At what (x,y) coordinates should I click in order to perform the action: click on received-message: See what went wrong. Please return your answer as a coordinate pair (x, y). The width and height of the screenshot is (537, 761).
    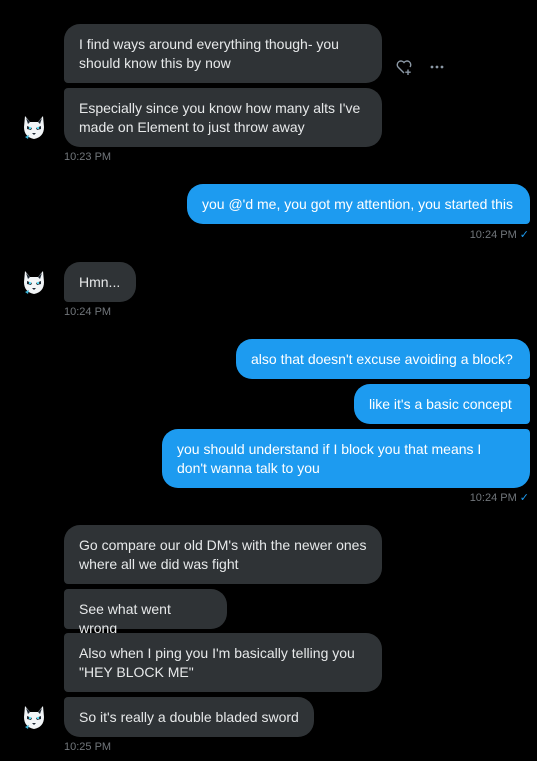
    Looking at the image, I should click on (145, 612).